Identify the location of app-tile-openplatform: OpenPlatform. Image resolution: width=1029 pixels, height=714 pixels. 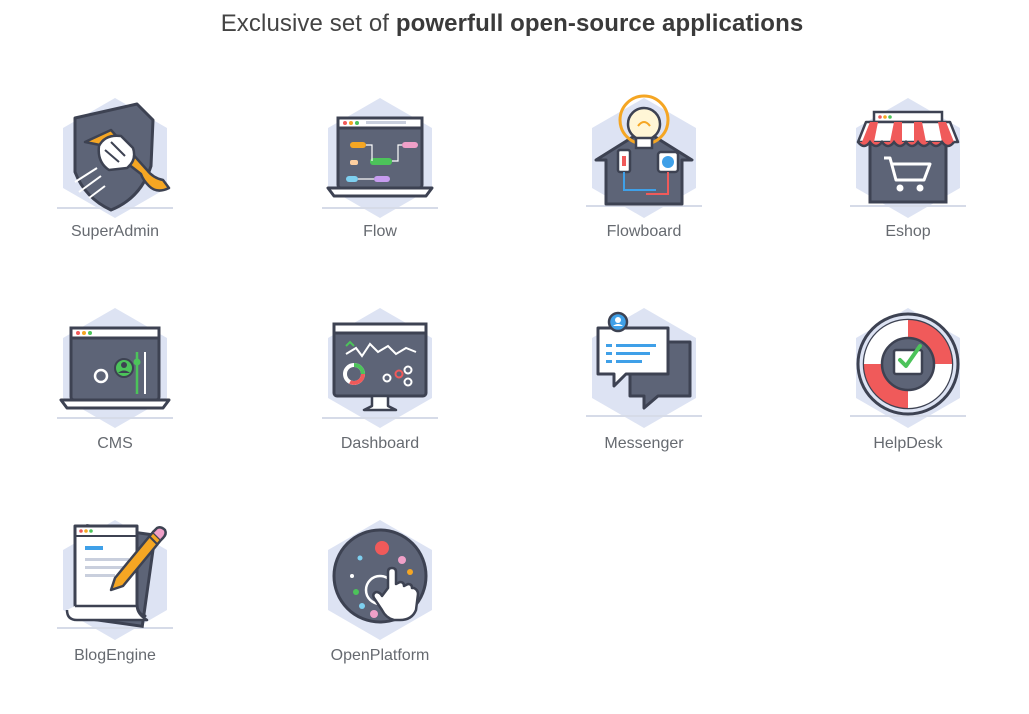
(380, 614).